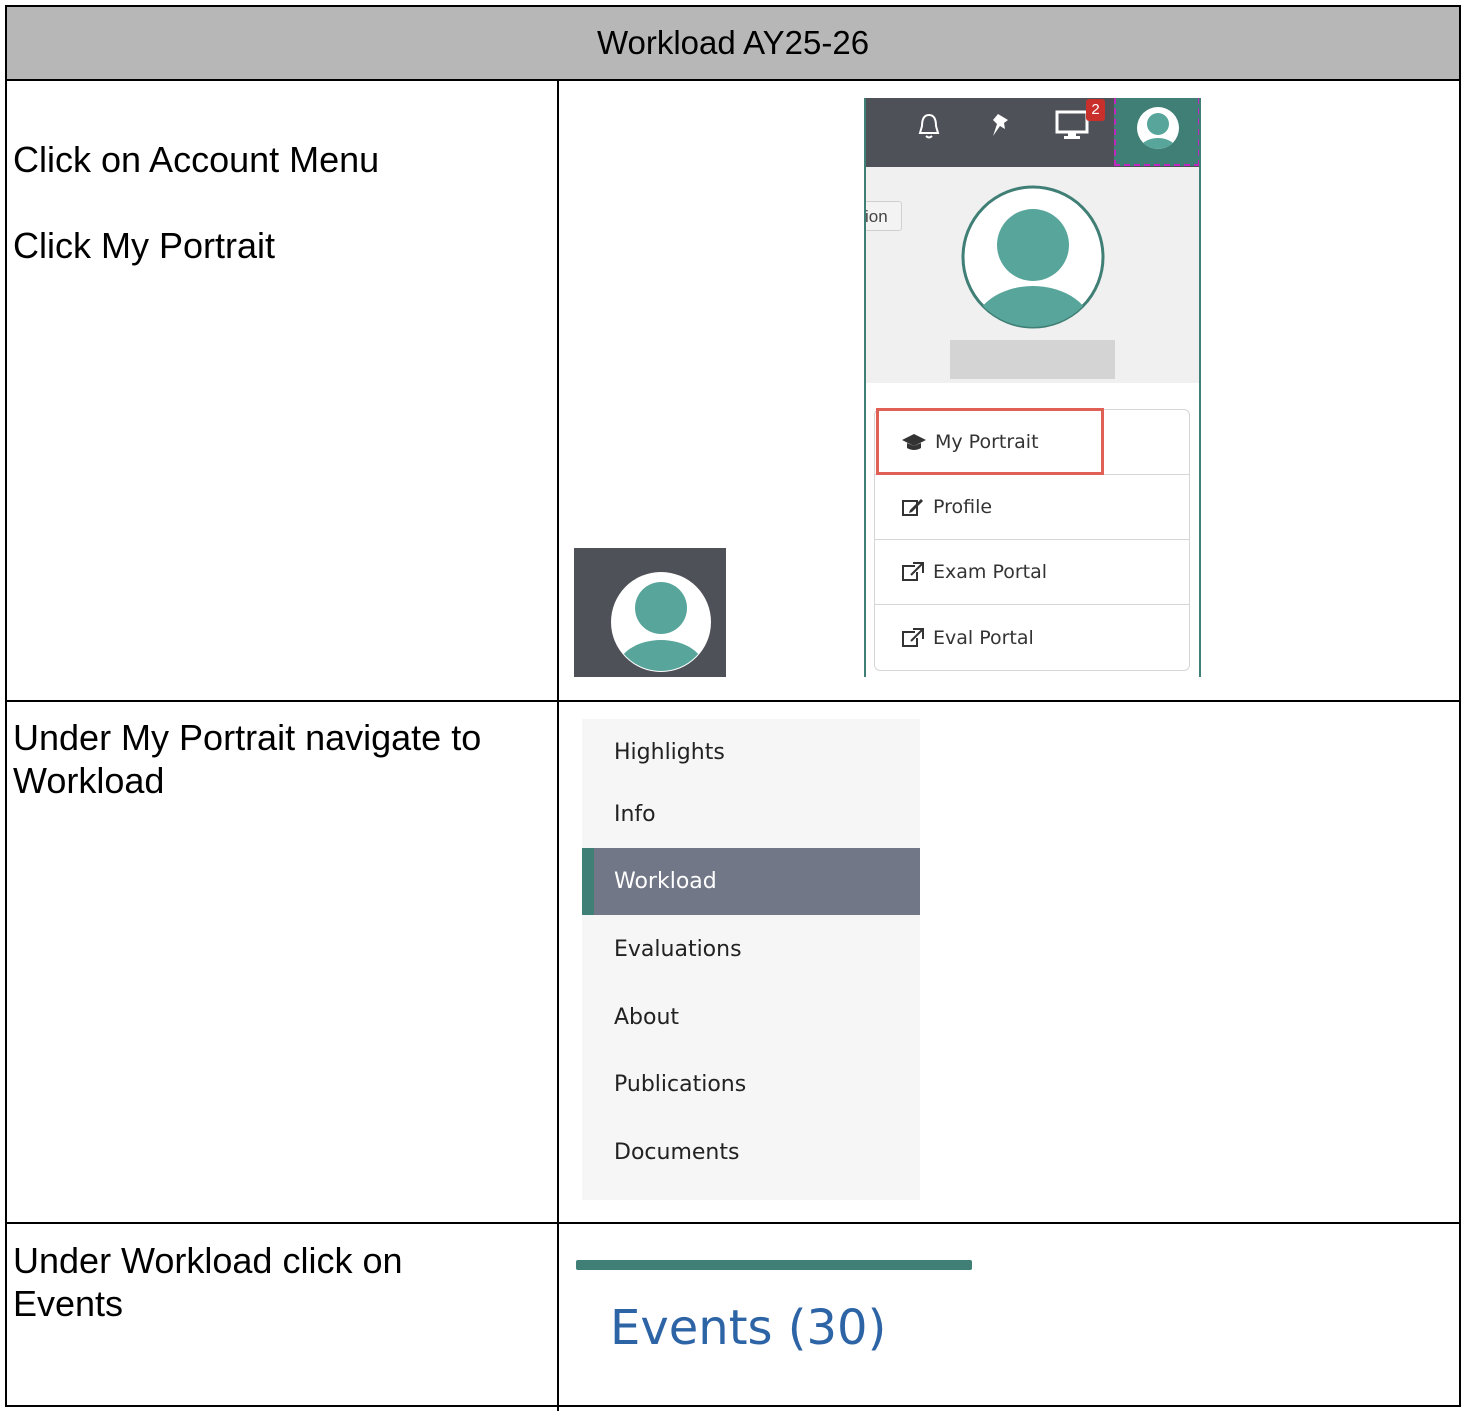 This screenshot has height=1411, width=1466. I want to click on nav-item-evaluations: Evaluations, so click(751, 949).